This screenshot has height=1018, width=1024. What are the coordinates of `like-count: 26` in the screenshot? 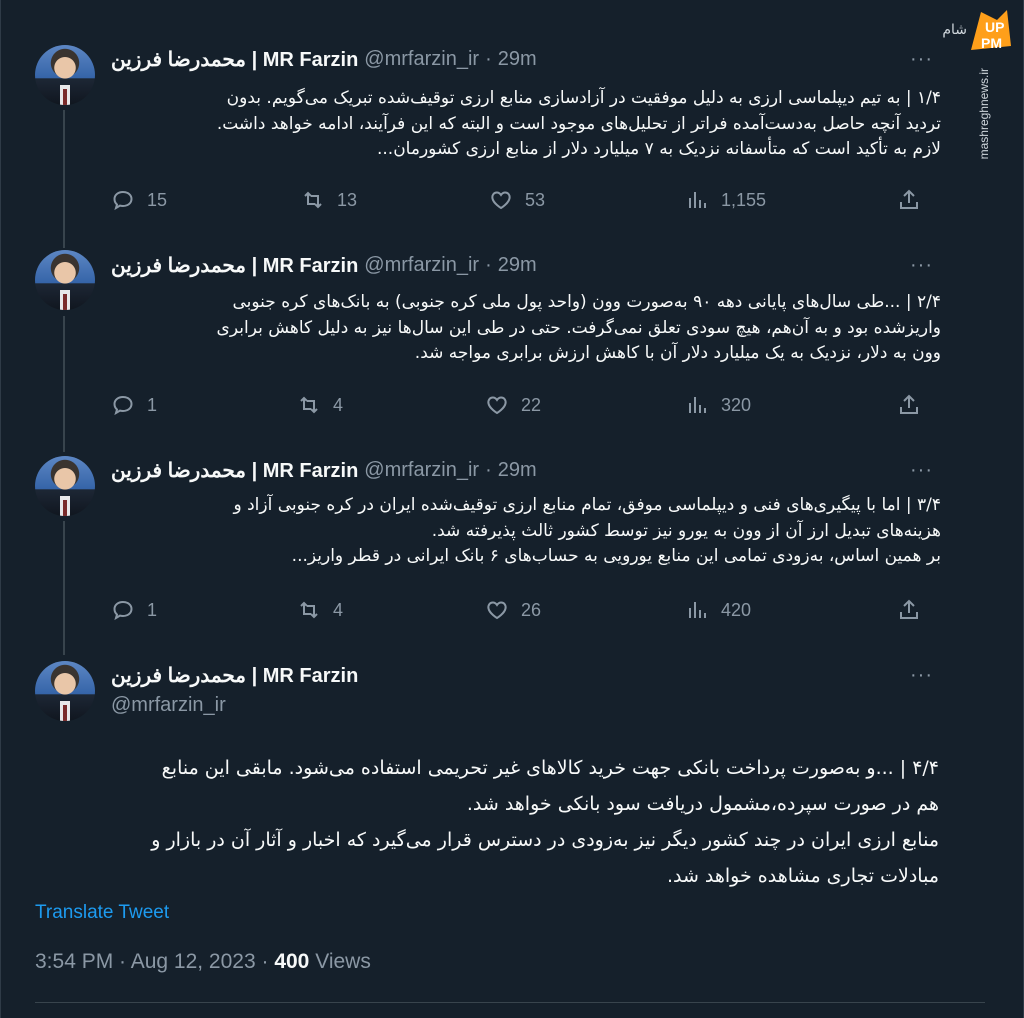 It's located at (531, 609).